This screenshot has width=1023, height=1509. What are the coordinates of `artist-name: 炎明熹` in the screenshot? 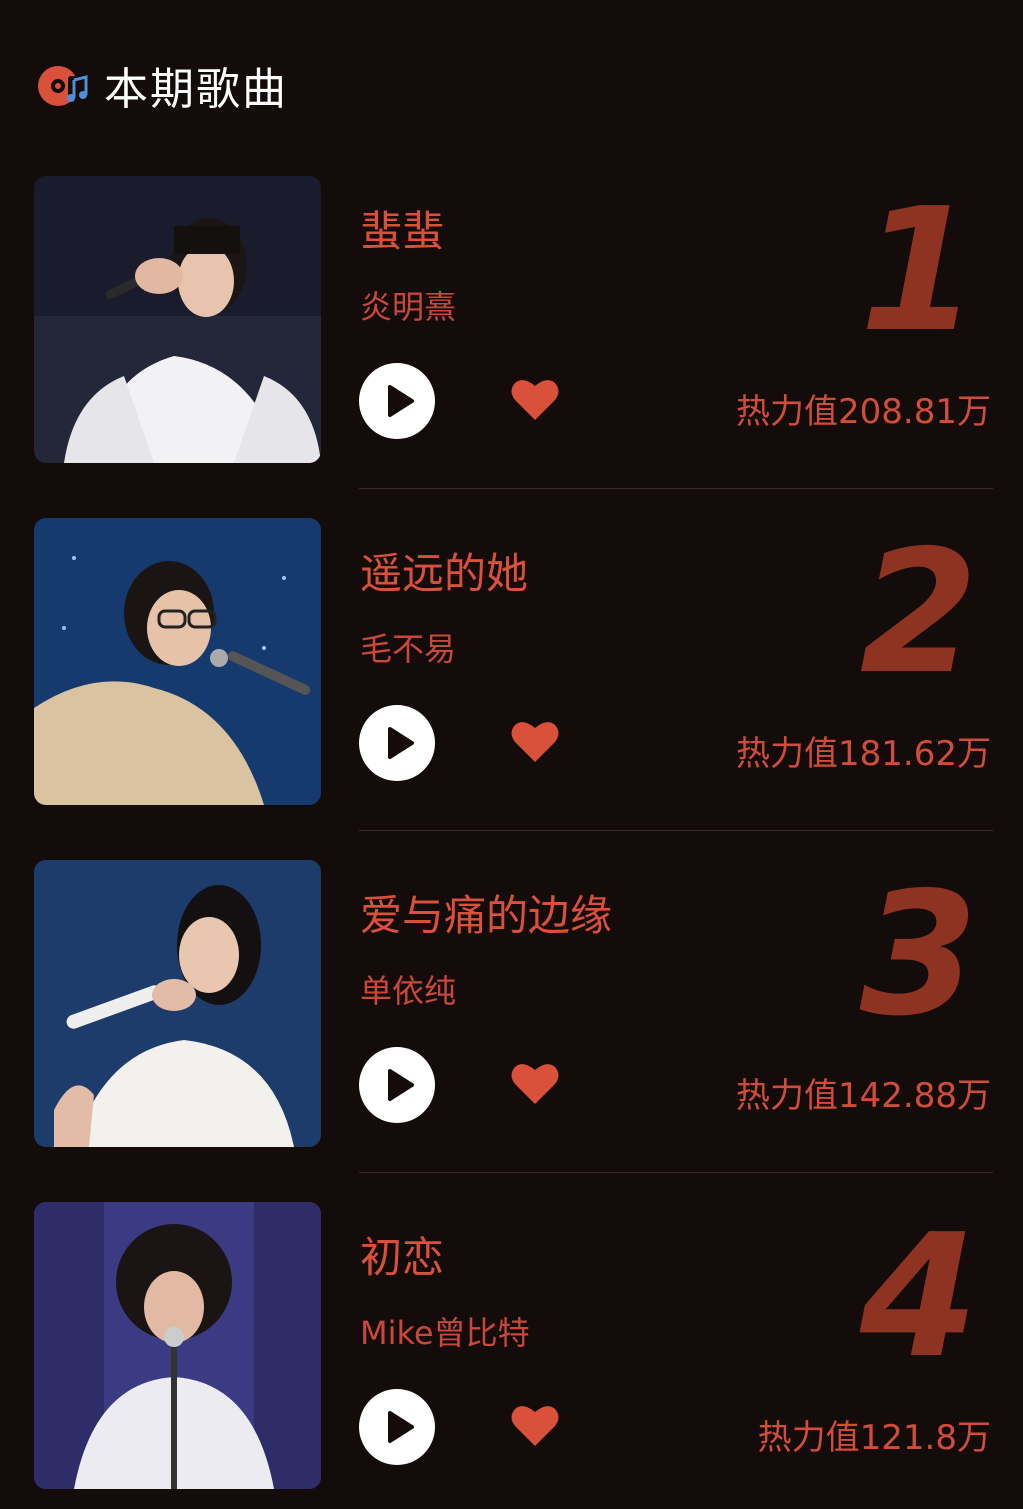 It's located at (408, 307).